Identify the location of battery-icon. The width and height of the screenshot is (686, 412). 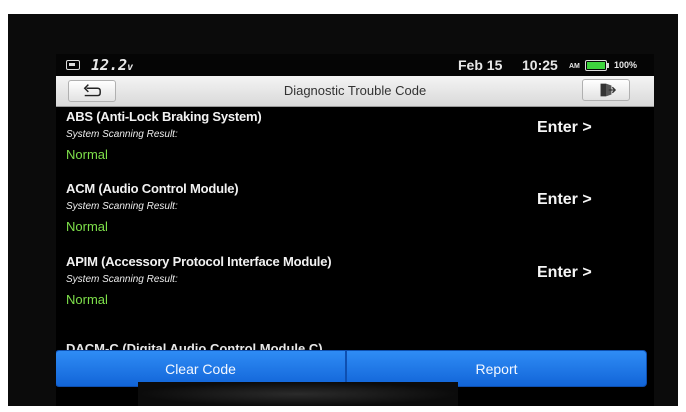
(596, 65).